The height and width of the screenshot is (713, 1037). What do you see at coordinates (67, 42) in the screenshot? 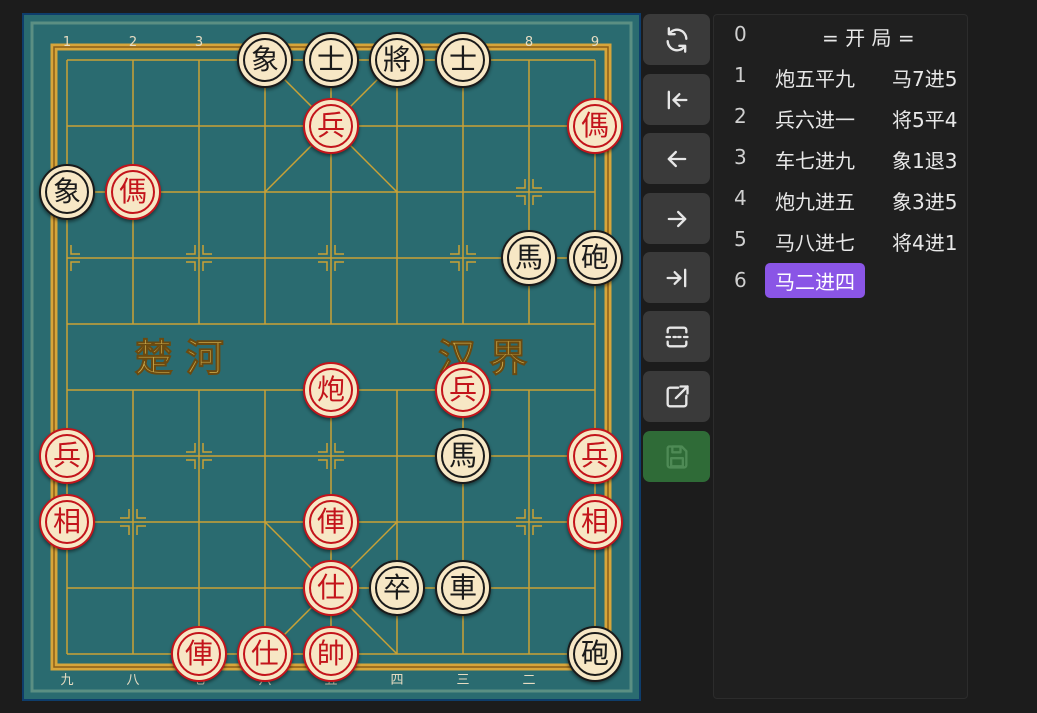
I see `file-number-top: 1` at bounding box center [67, 42].